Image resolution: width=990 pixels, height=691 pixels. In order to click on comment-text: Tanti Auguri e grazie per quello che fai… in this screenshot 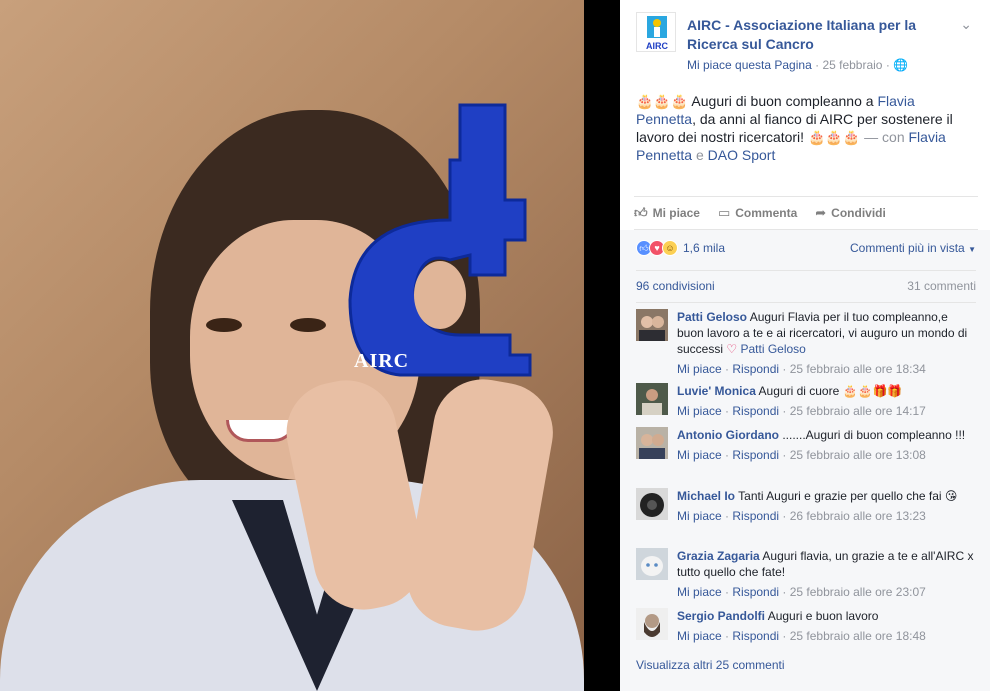, I will do `click(848, 496)`.